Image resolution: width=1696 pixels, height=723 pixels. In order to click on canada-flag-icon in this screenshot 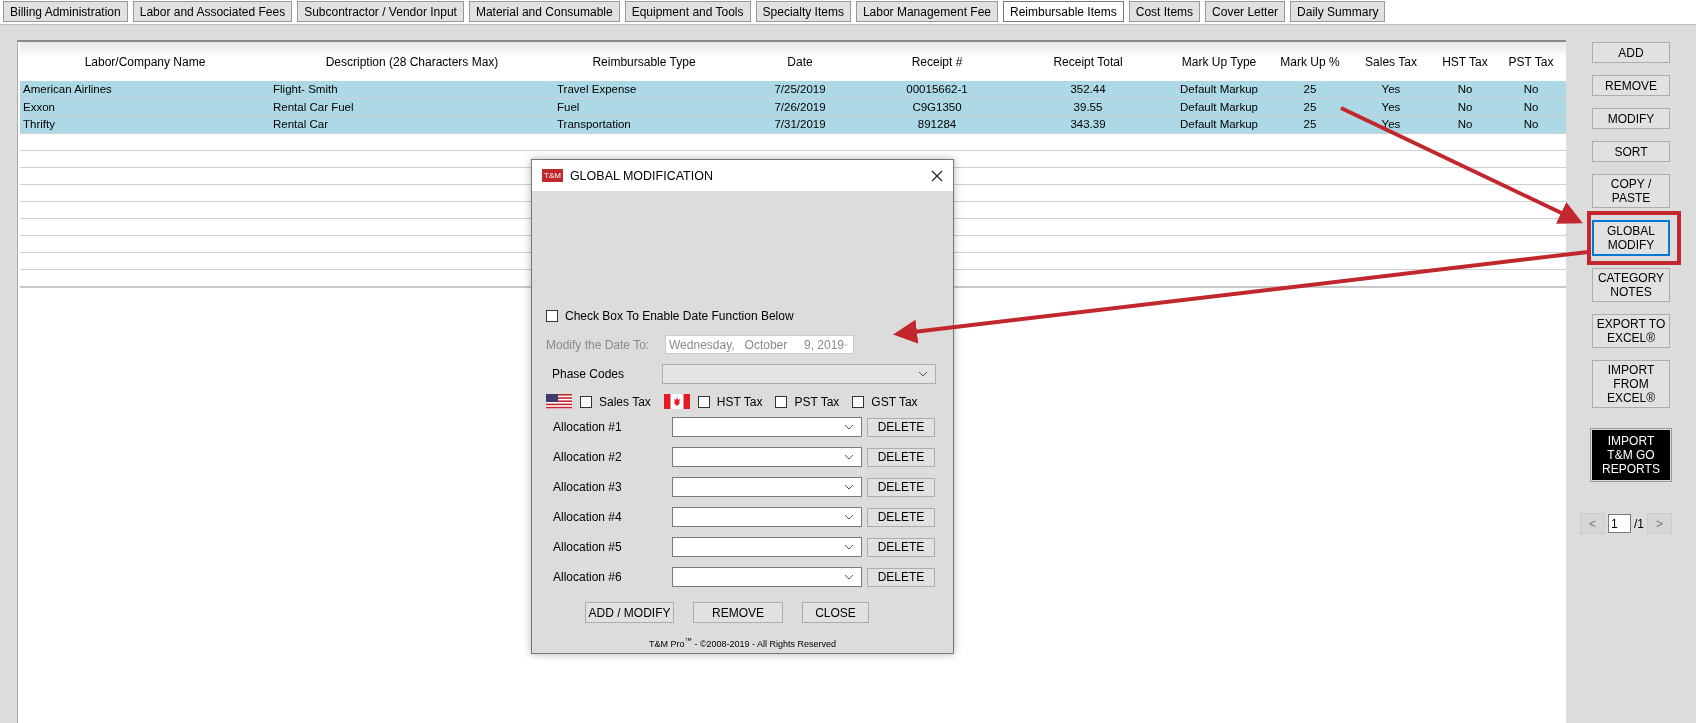, I will do `click(676, 401)`.